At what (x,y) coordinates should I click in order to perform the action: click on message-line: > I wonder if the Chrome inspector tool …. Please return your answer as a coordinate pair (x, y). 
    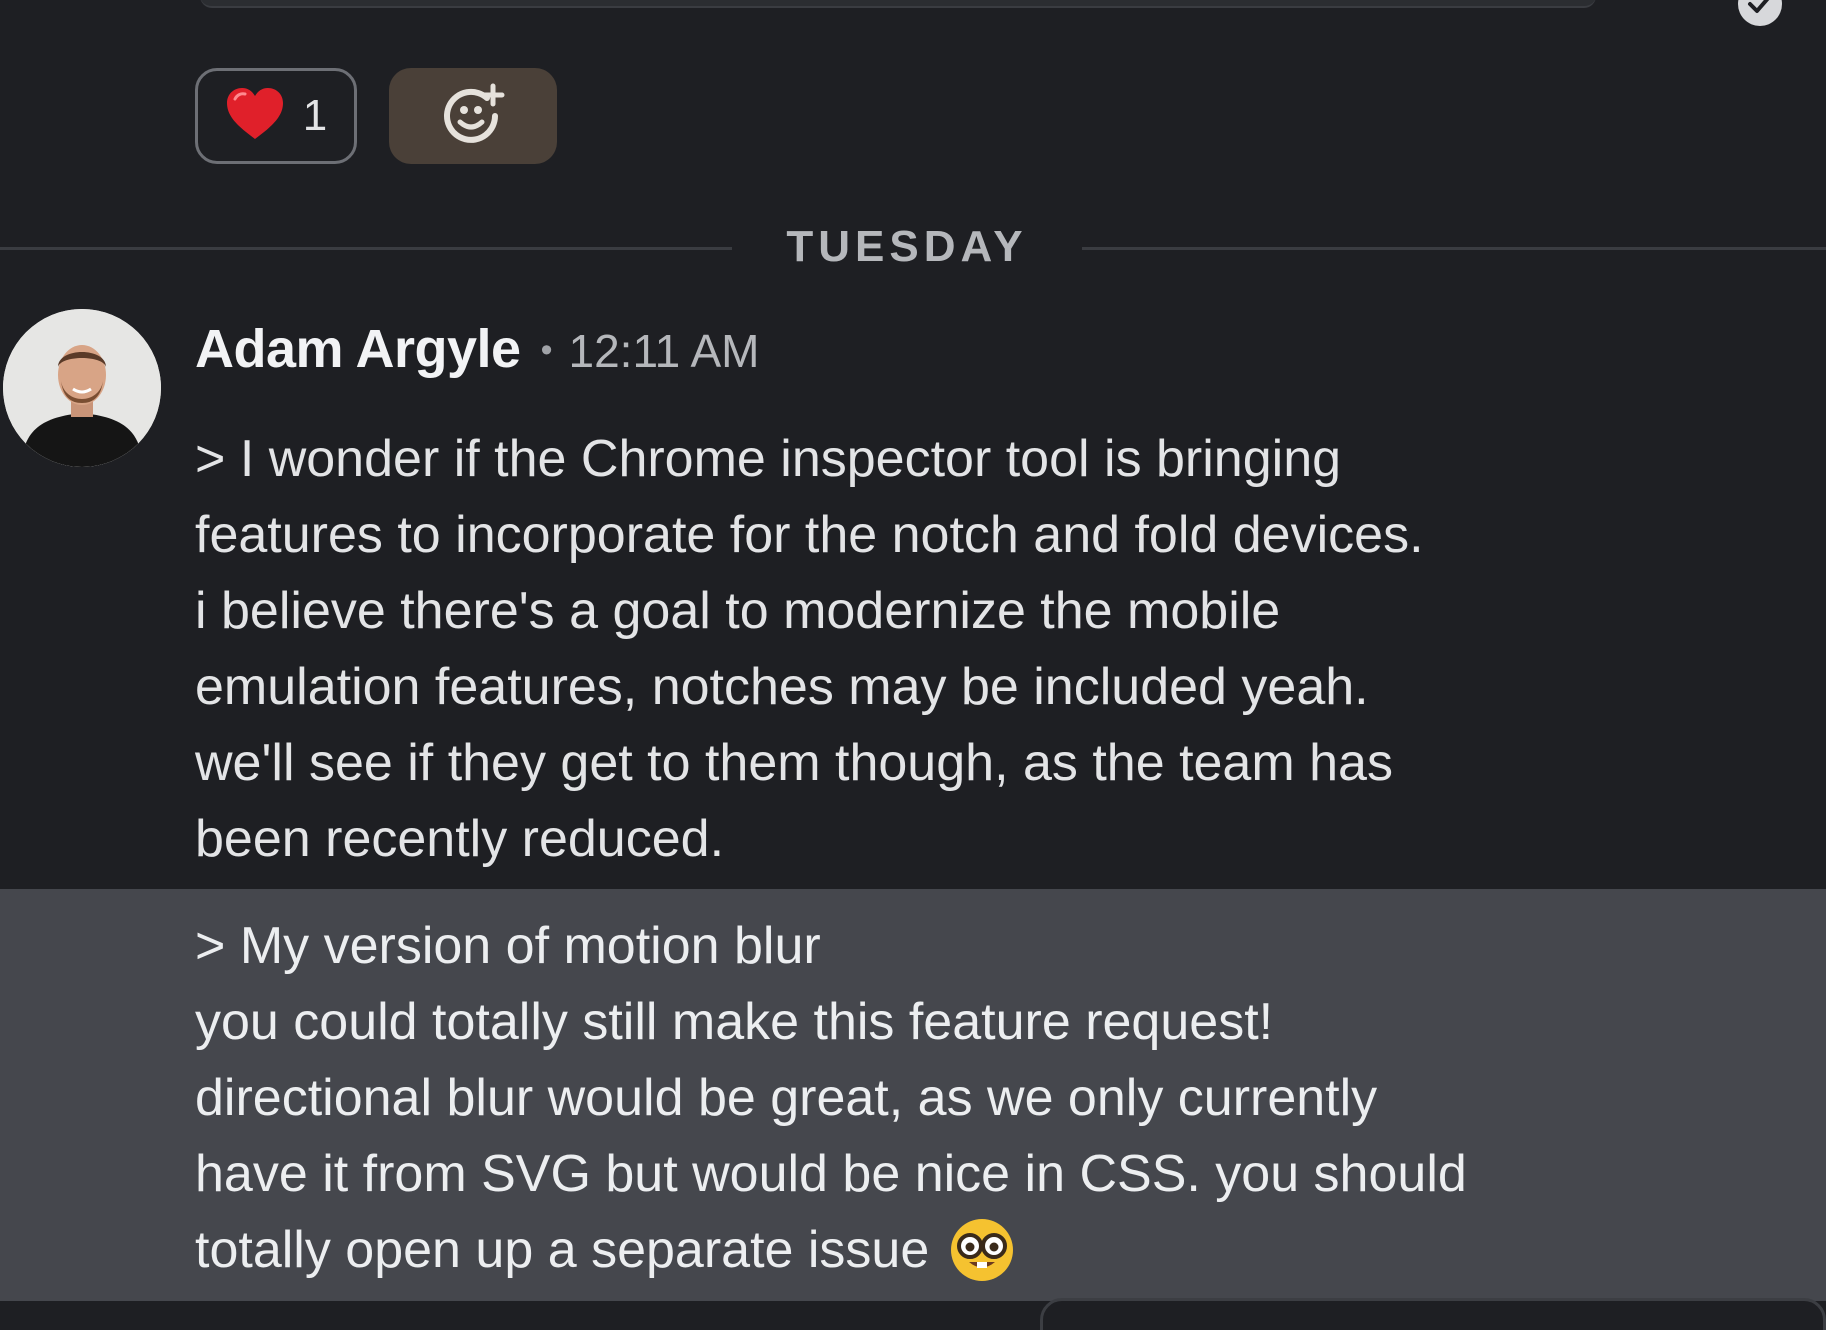
    Looking at the image, I should click on (768, 459).